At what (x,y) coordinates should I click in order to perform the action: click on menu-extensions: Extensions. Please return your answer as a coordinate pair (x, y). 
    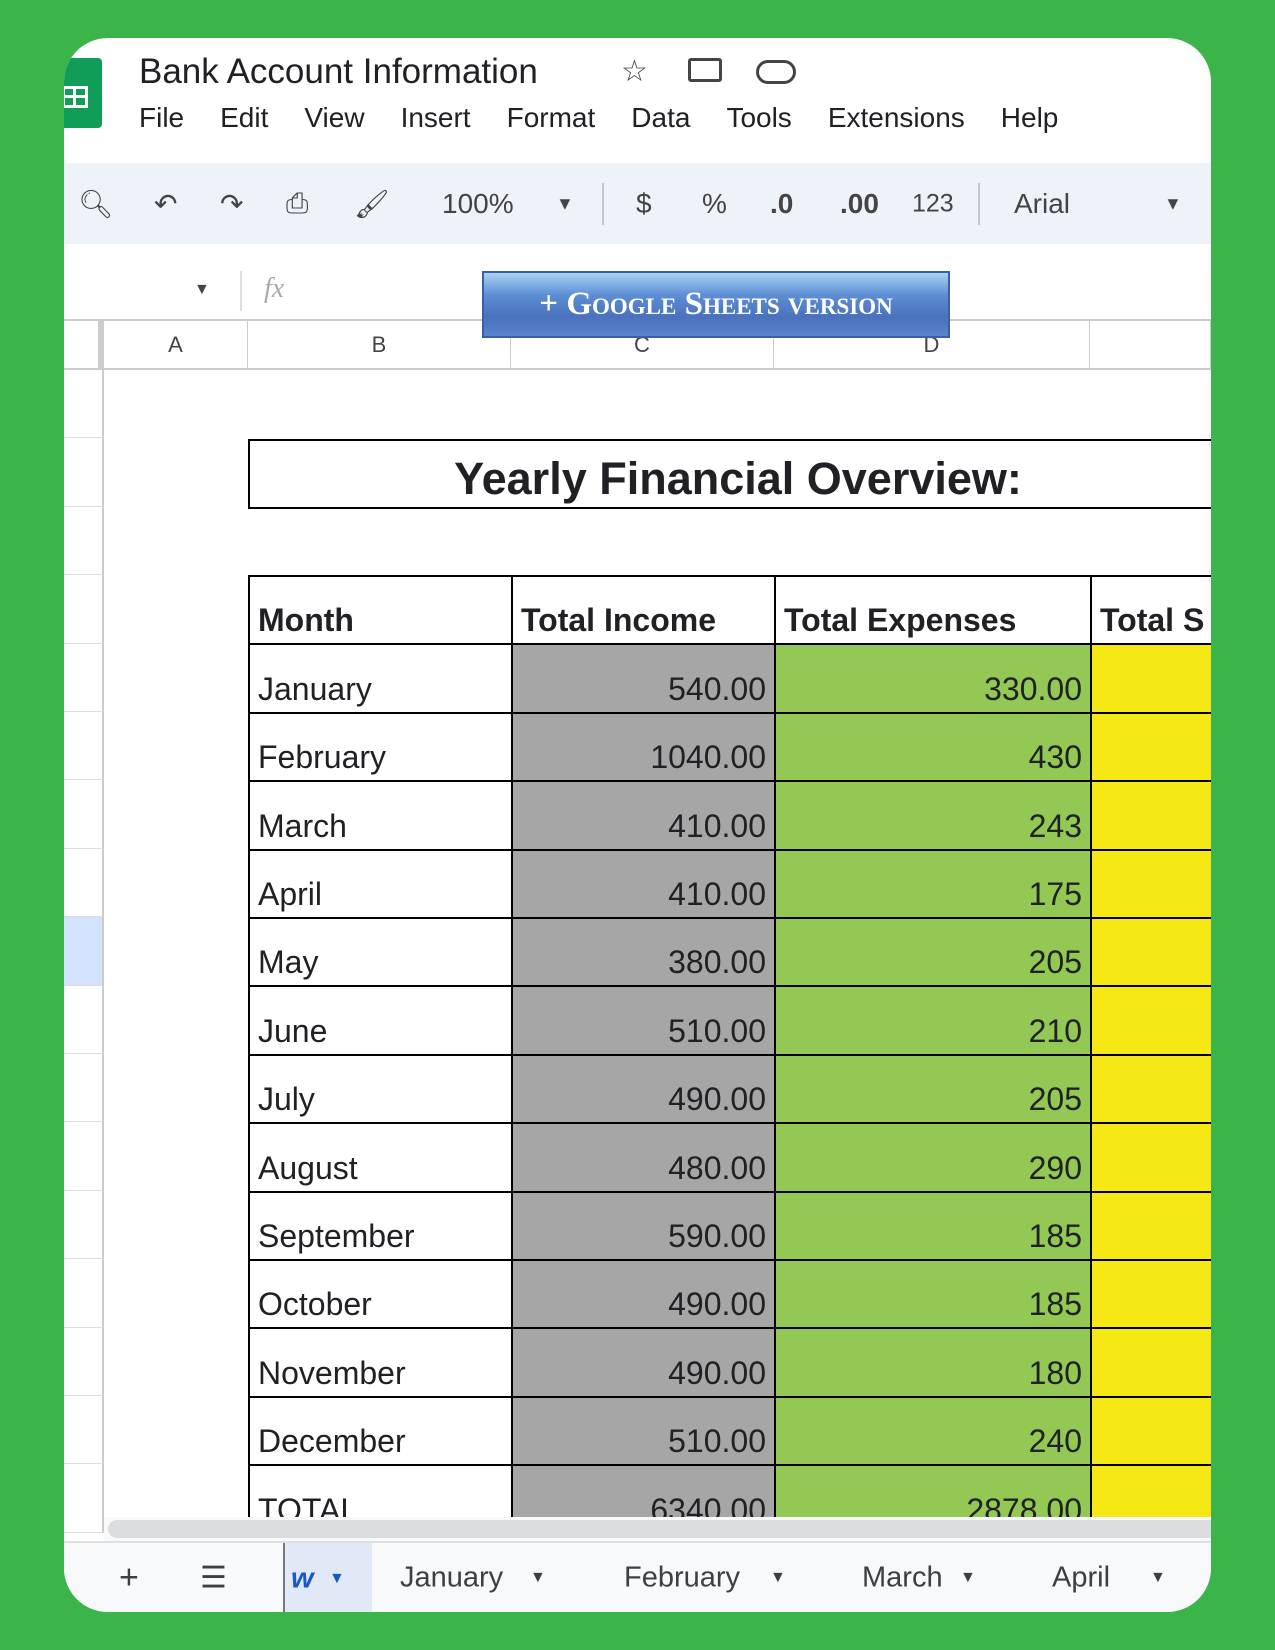
    Looking at the image, I should click on (896, 118).